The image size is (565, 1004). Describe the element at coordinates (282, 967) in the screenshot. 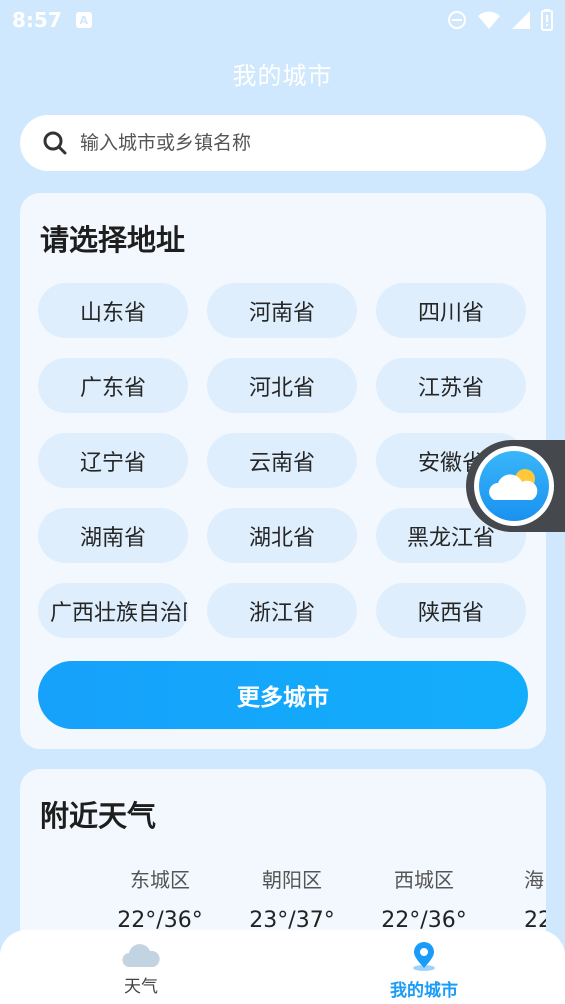

I see `bottom-tab-bar: 天气 我的城市` at that location.